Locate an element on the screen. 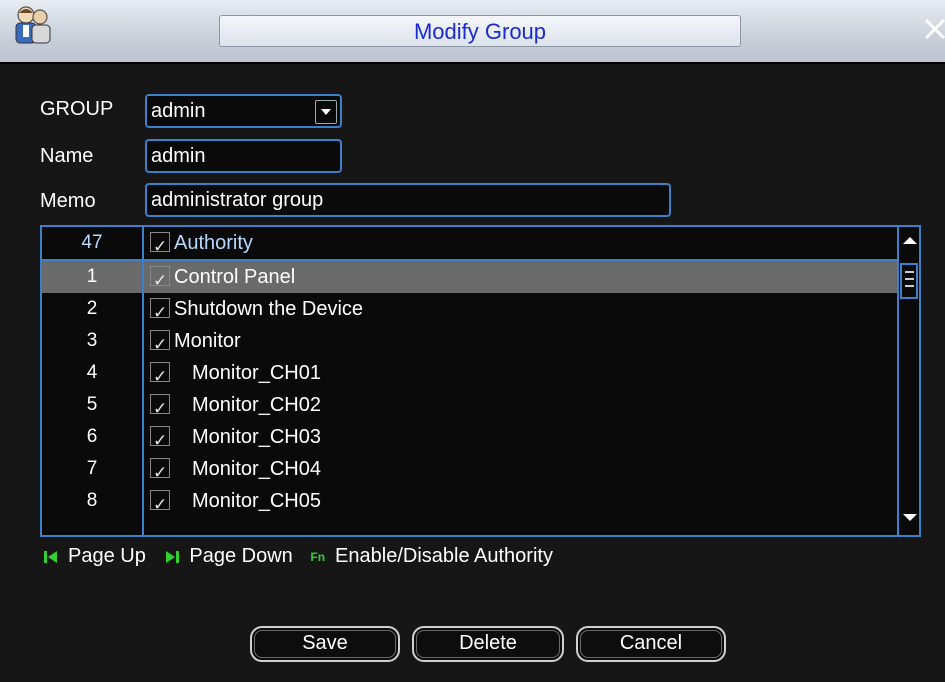 The image size is (945, 682). row-label-text: Monitor_CH05 is located at coordinates (256, 501).